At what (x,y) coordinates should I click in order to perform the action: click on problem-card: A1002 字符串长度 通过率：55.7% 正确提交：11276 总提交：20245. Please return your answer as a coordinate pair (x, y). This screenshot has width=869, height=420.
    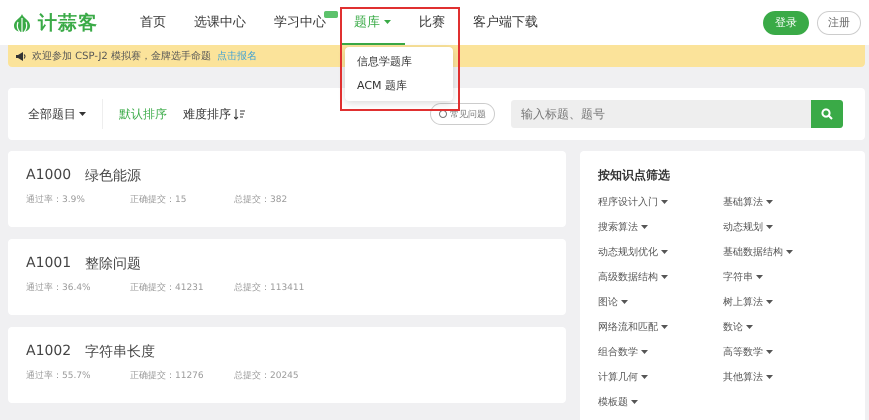
    Looking at the image, I should click on (287, 365).